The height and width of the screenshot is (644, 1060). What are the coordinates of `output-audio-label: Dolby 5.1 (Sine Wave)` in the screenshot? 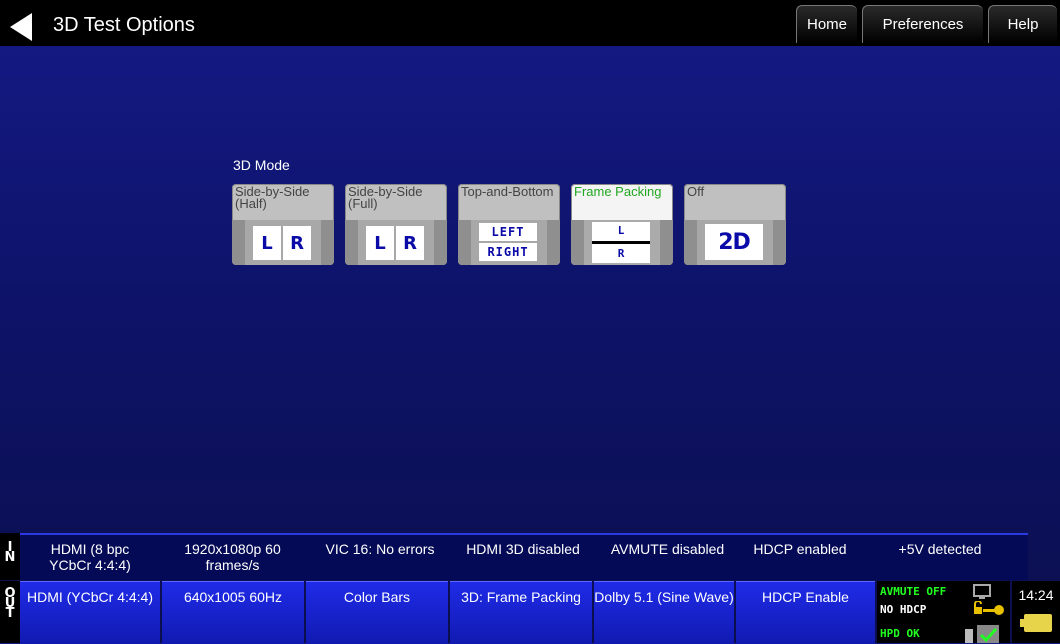 It's located at (664, 597).